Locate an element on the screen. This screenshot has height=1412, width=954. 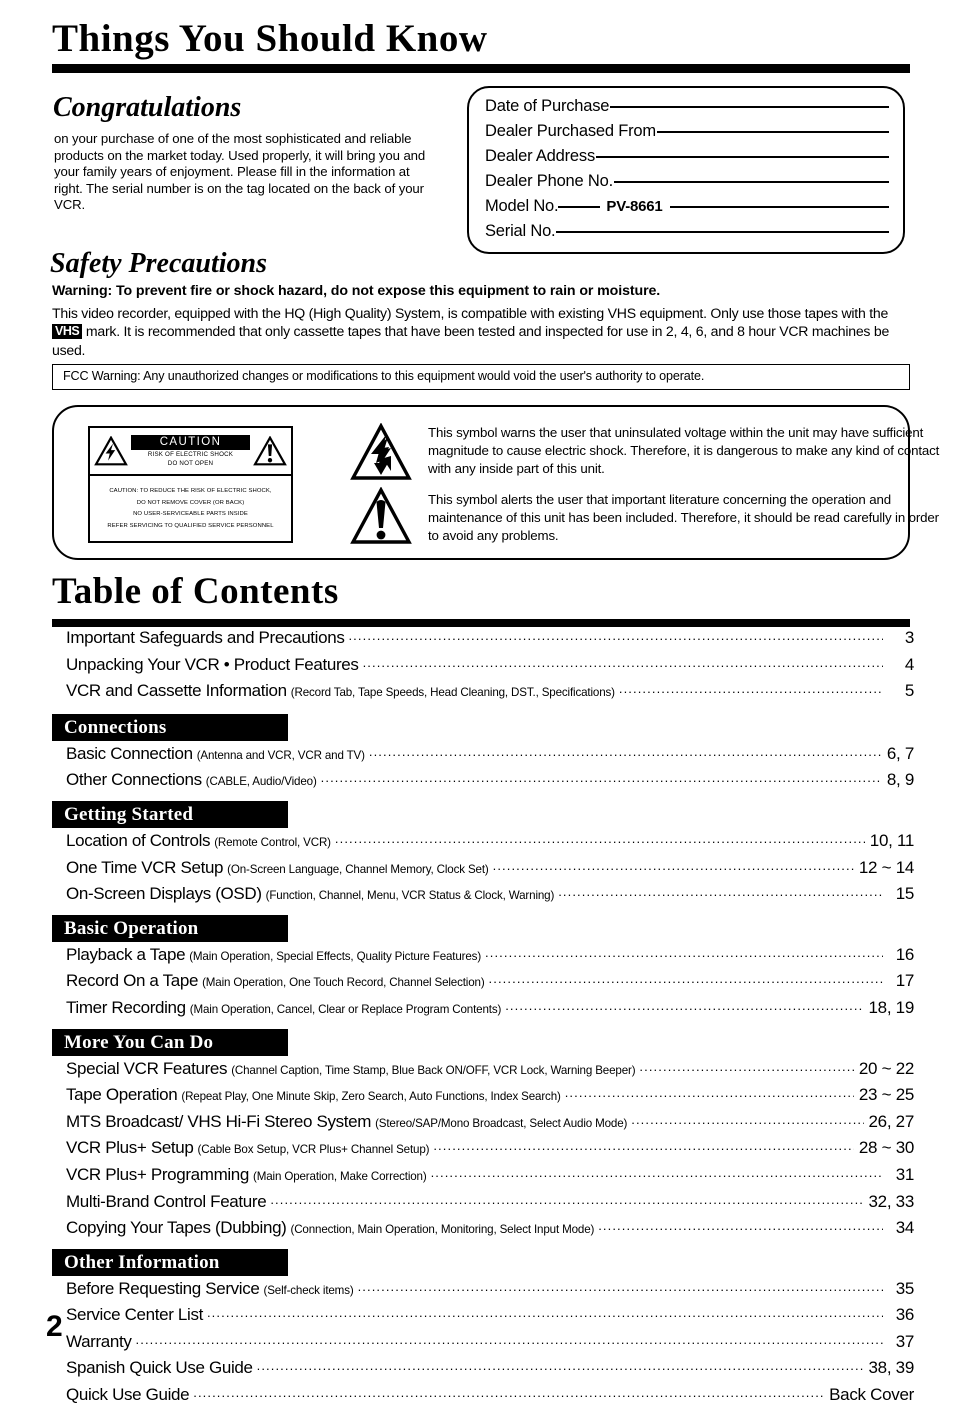
toc-entry-page: 3 is located at coordinates (909, 637).